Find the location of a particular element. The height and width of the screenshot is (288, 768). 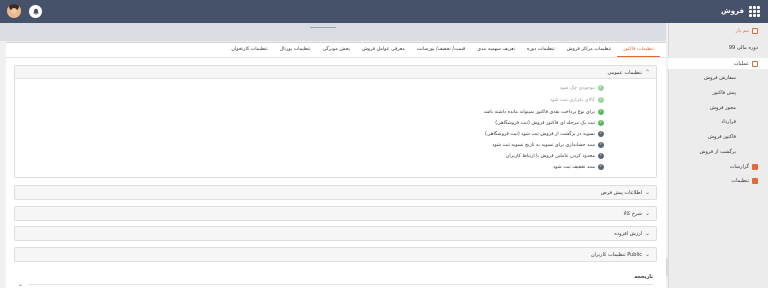

sidebar-item-sales-order: سفارش فروش is located at coordinates (720, 78).